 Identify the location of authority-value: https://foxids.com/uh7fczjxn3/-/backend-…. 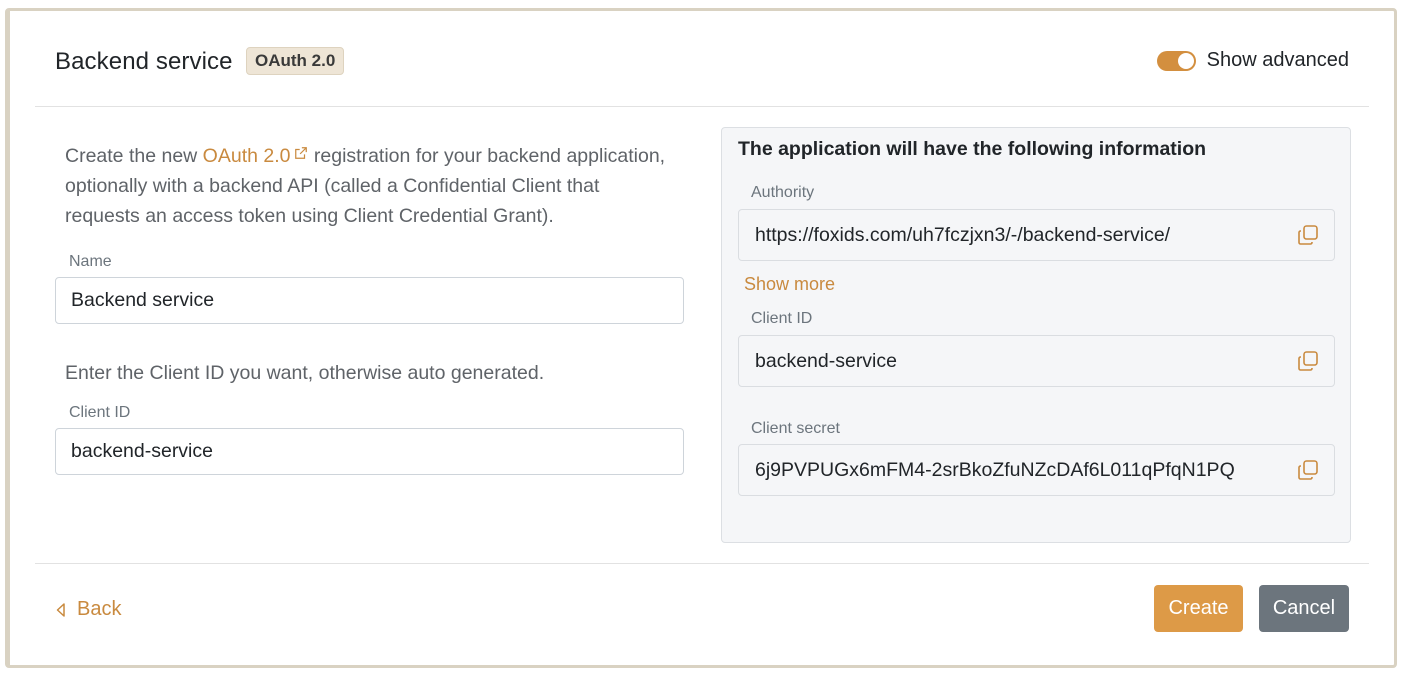
(963, 235).